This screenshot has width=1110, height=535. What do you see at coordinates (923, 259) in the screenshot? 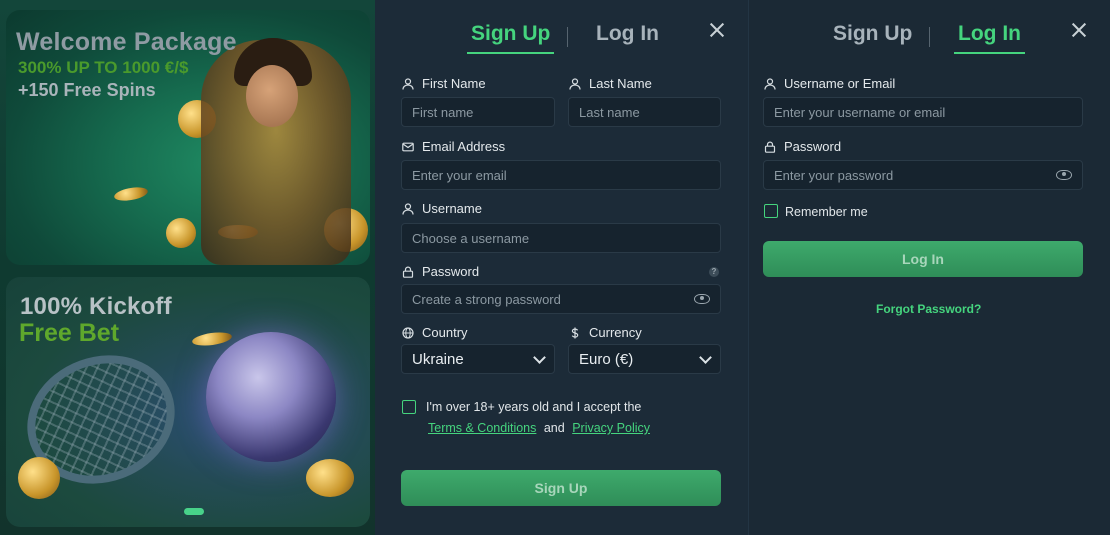
I see `login-submit-button: Log In` at bounding box center [923, 259].